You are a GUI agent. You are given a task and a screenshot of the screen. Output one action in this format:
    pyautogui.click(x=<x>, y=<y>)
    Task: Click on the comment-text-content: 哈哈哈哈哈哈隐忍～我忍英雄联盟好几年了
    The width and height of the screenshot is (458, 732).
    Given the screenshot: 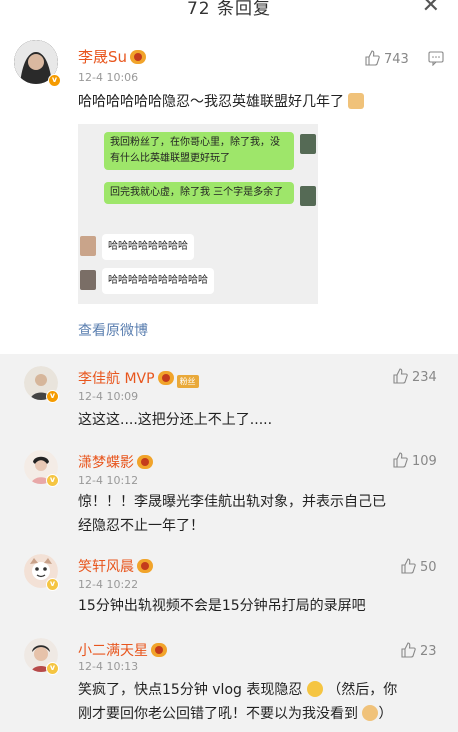 What is the action you would take?
    pyautogui.click(x=211, y=102)
    